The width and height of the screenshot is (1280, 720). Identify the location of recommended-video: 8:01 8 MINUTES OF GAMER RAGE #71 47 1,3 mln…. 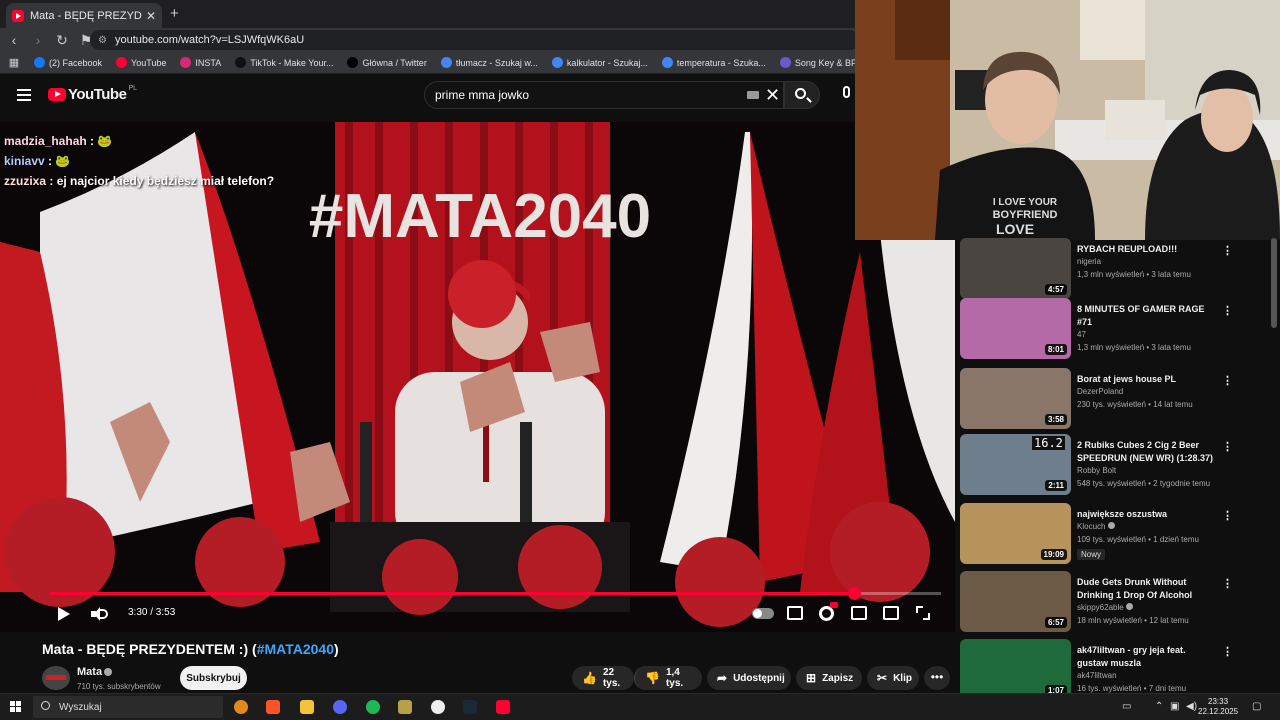
(1119, 331).